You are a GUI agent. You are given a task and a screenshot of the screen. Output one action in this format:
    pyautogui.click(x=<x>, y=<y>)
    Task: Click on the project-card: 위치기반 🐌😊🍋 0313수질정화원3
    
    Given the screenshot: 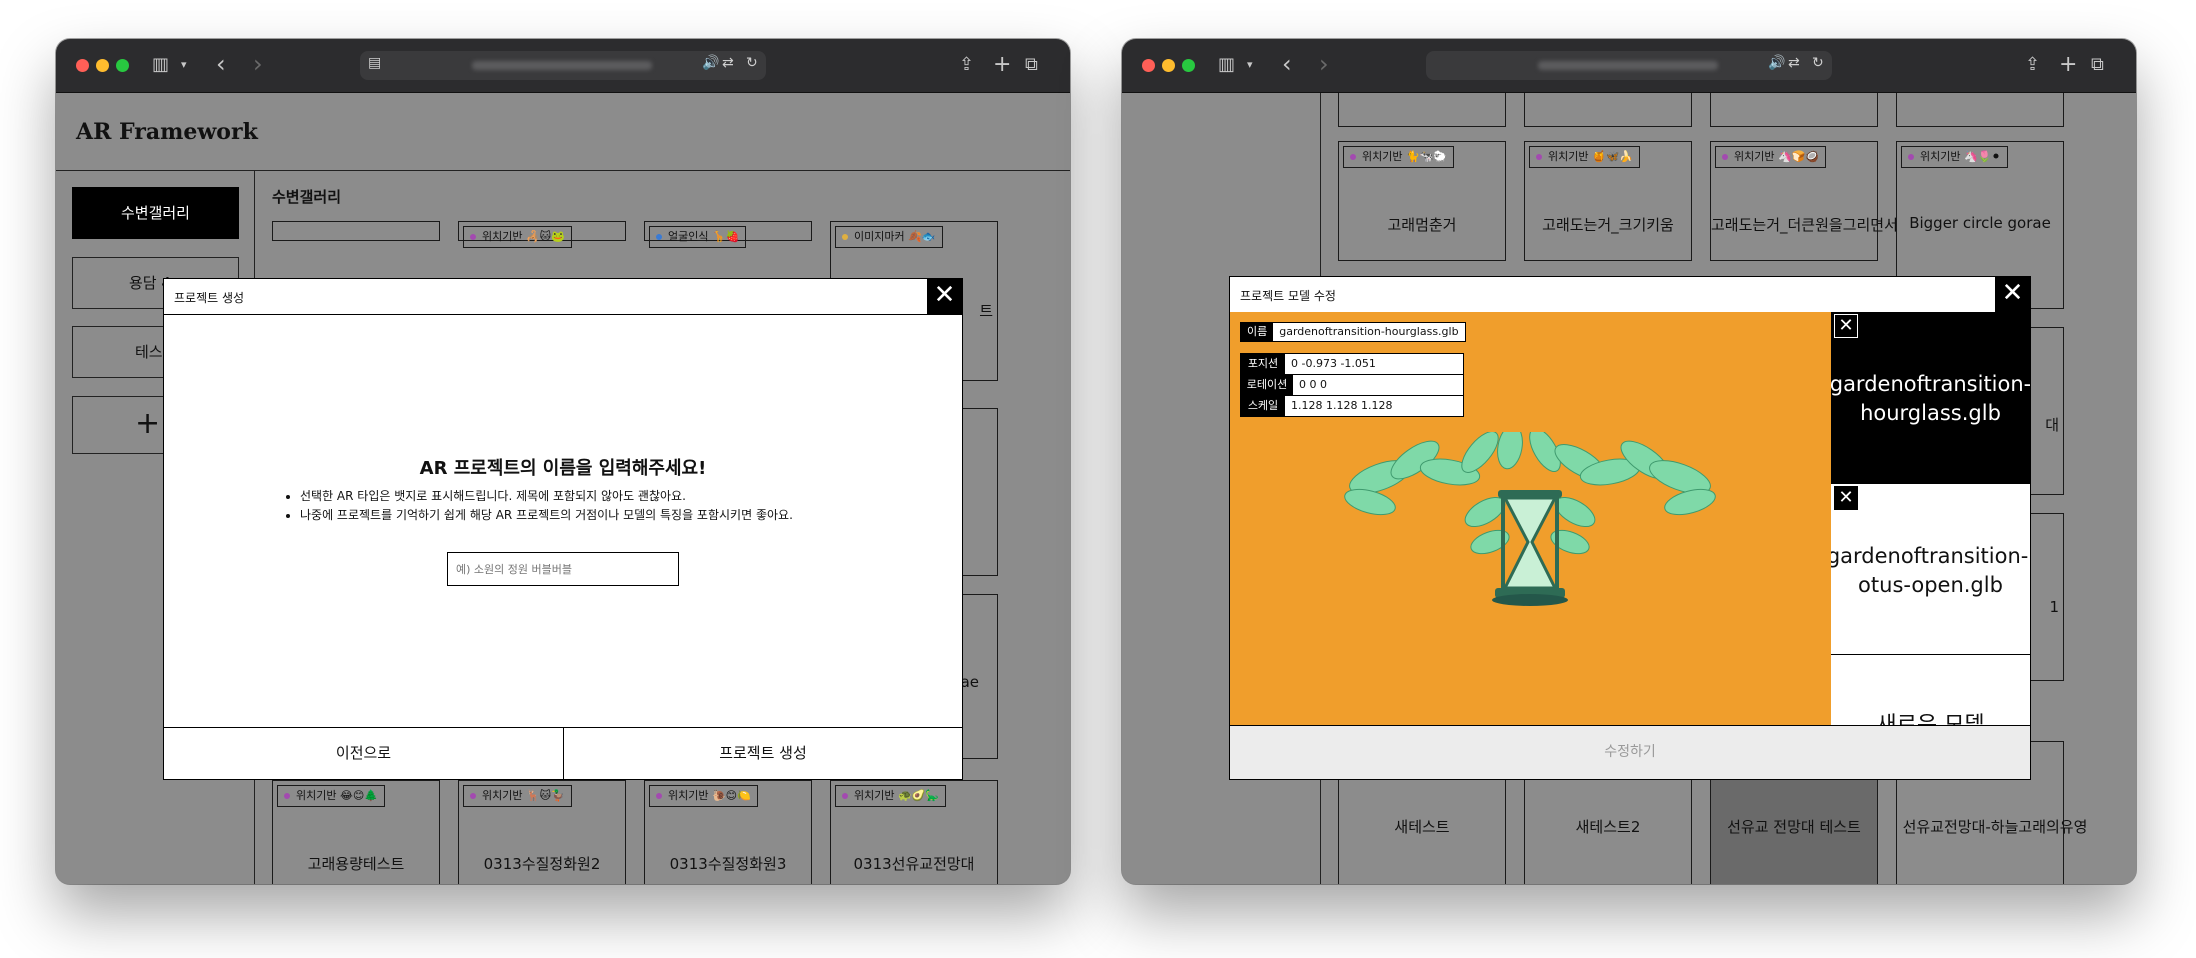 What is the action you would take?
    pyautogui.click(x=728, y=832)
    